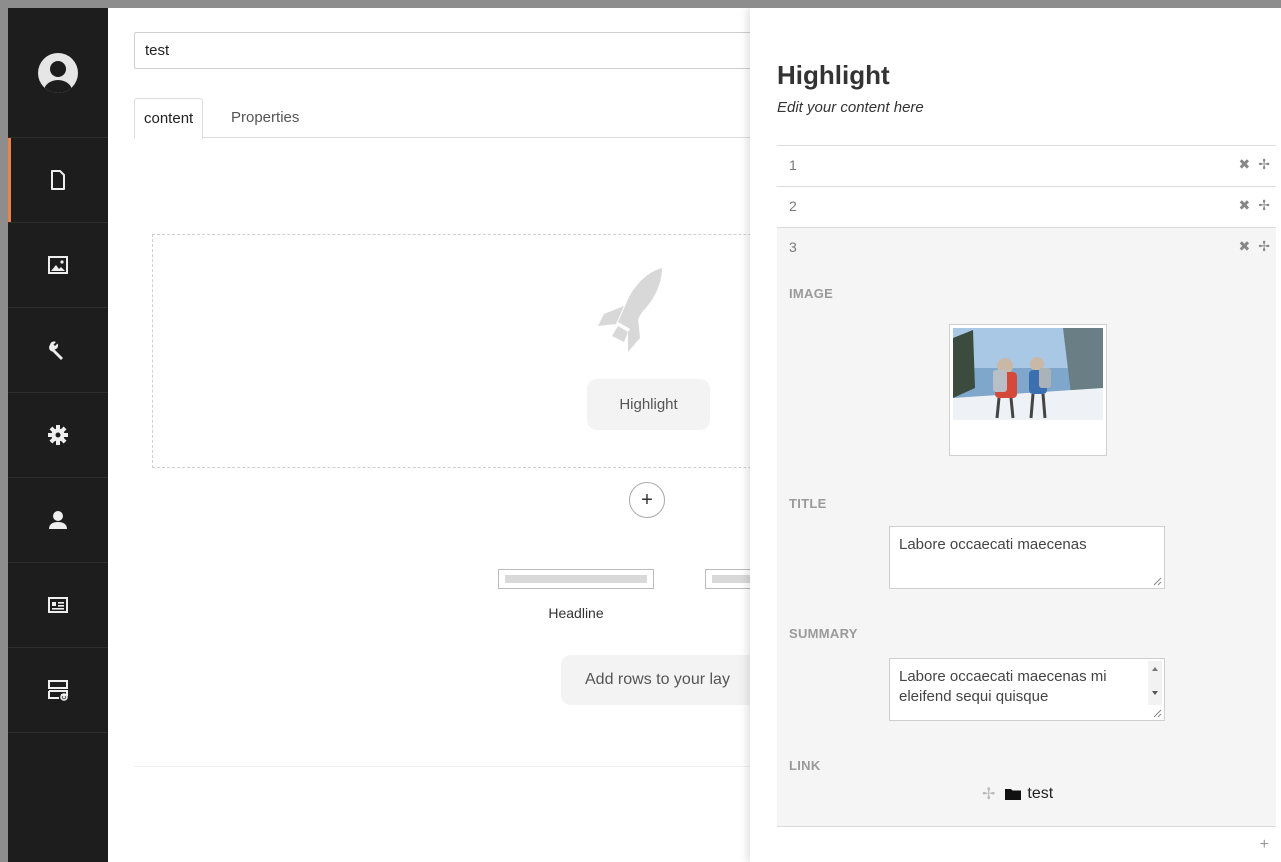 The width and height of the screenshot is (1281, 862). What do you see at coordinates (811, 293) in the screenshot?
I see `image-field-label: IMAGE` at bounding box center [811, 293].